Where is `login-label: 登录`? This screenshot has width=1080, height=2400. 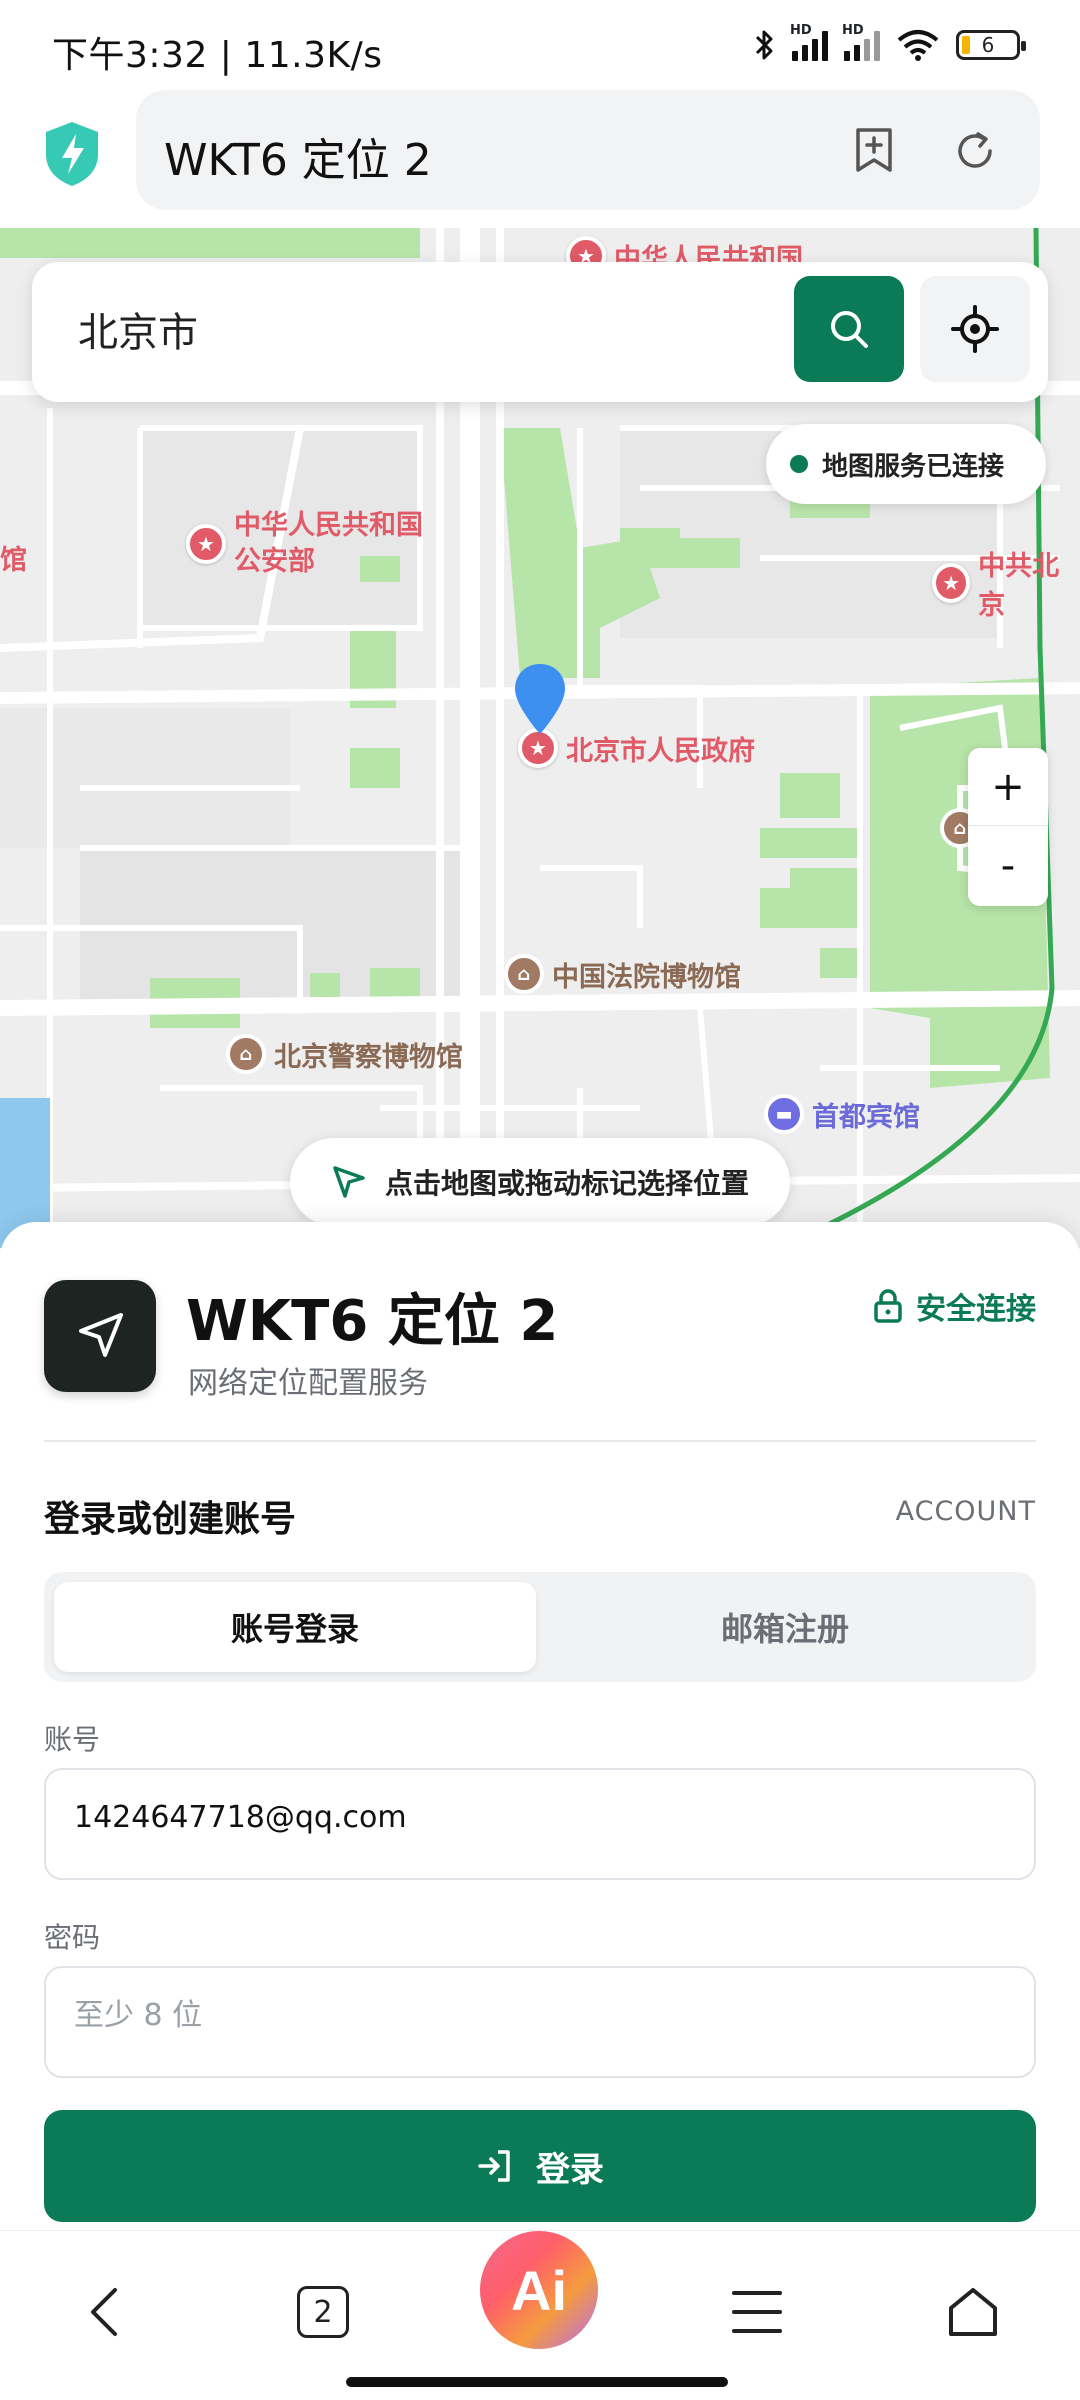
login-label: 登录 is located at coordinates (570, 2169).